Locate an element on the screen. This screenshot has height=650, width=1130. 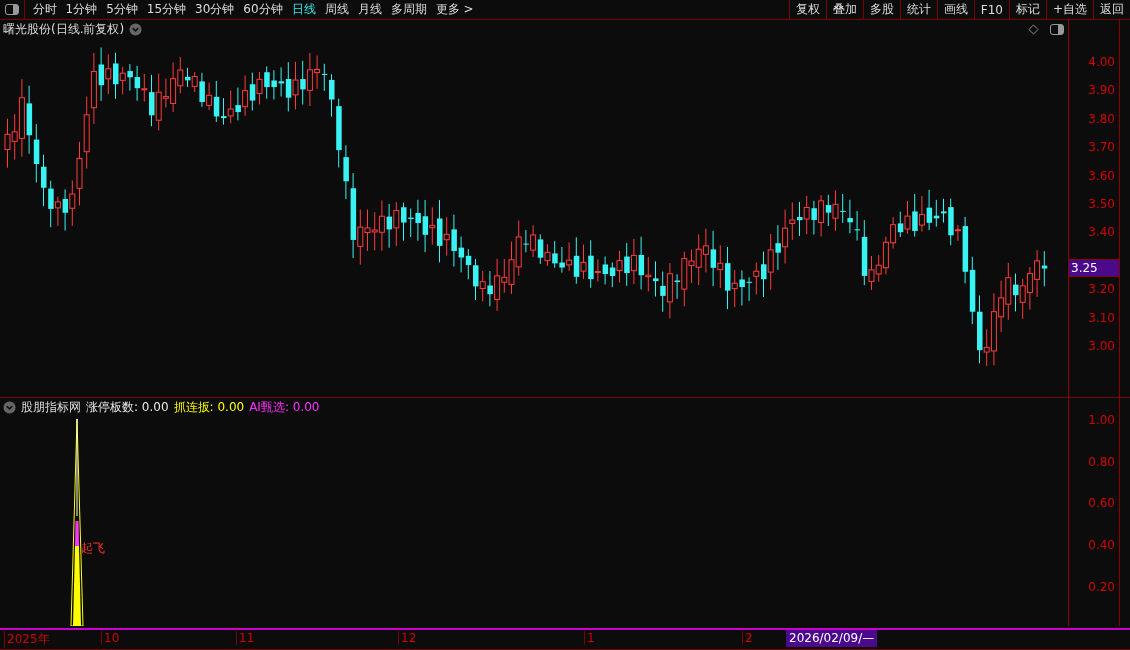
period-tab: 月线 is located at coordinates (370, 9).